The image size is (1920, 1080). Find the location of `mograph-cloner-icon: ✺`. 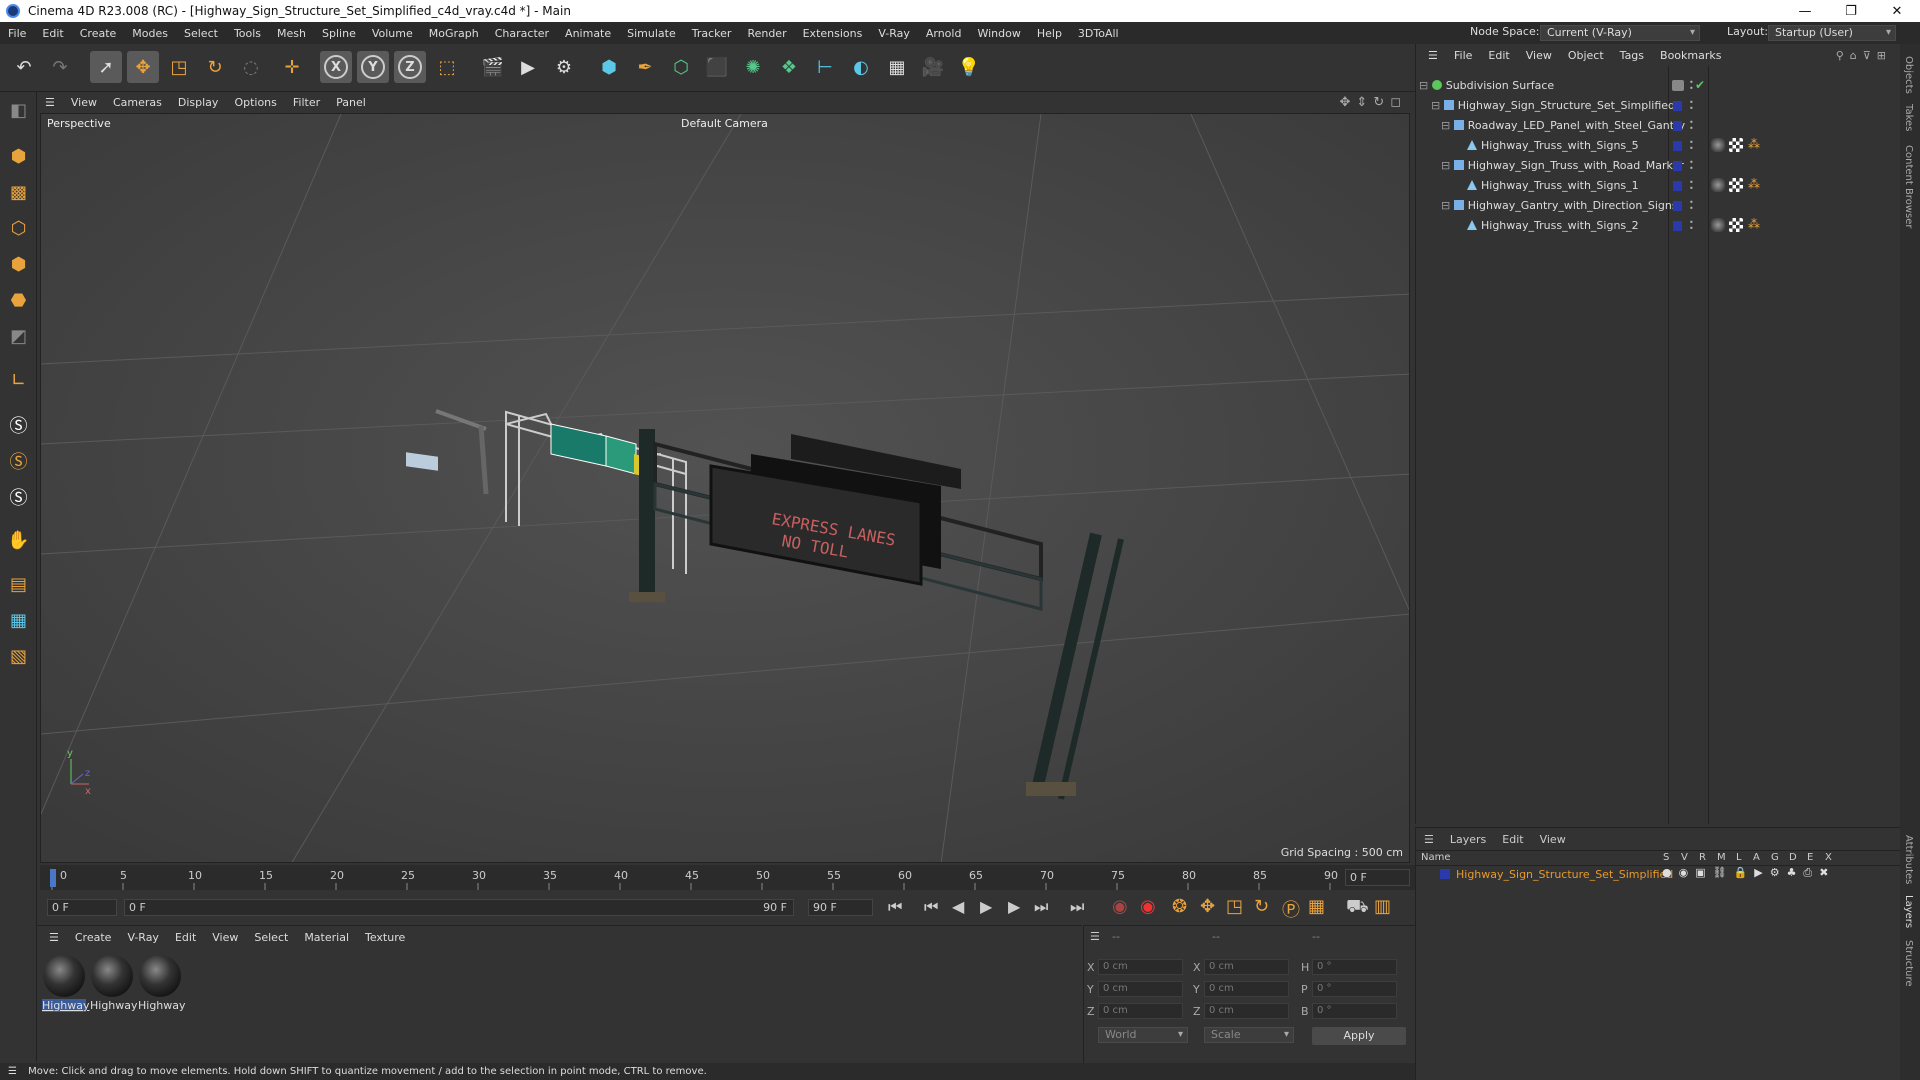

mograph-cloner-icon: ✺ is located at coordinates (753, 67).